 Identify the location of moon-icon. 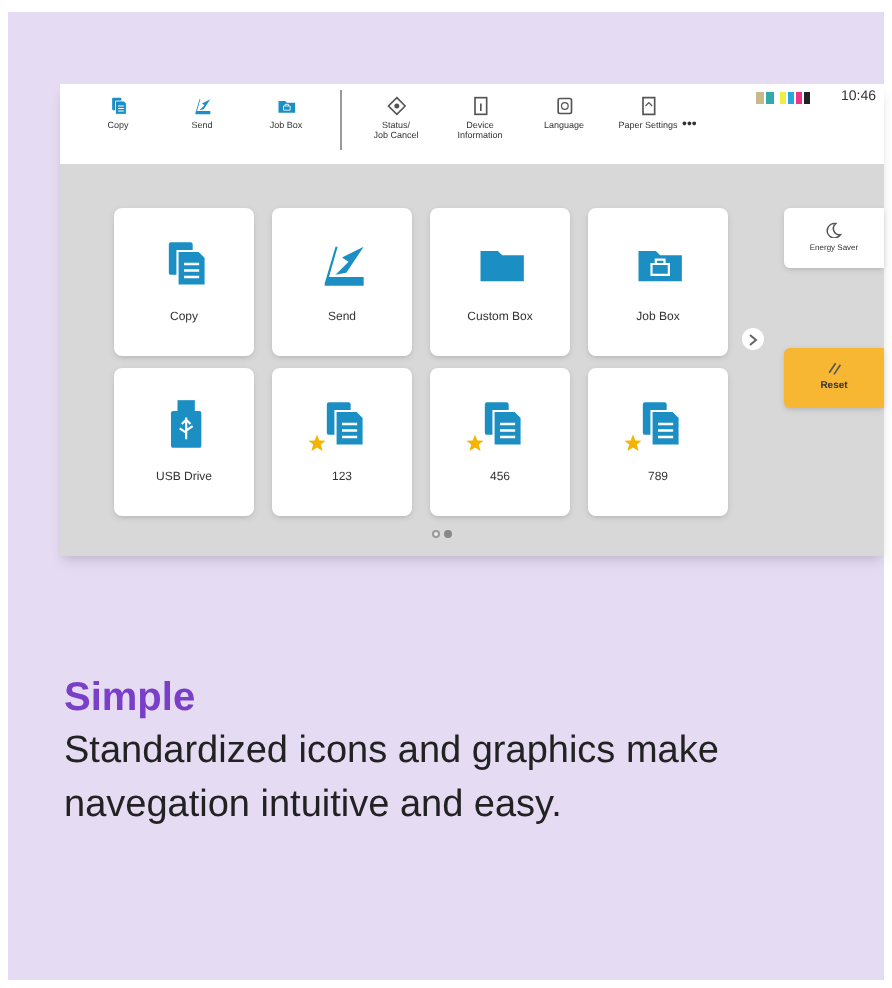
(834, 230).